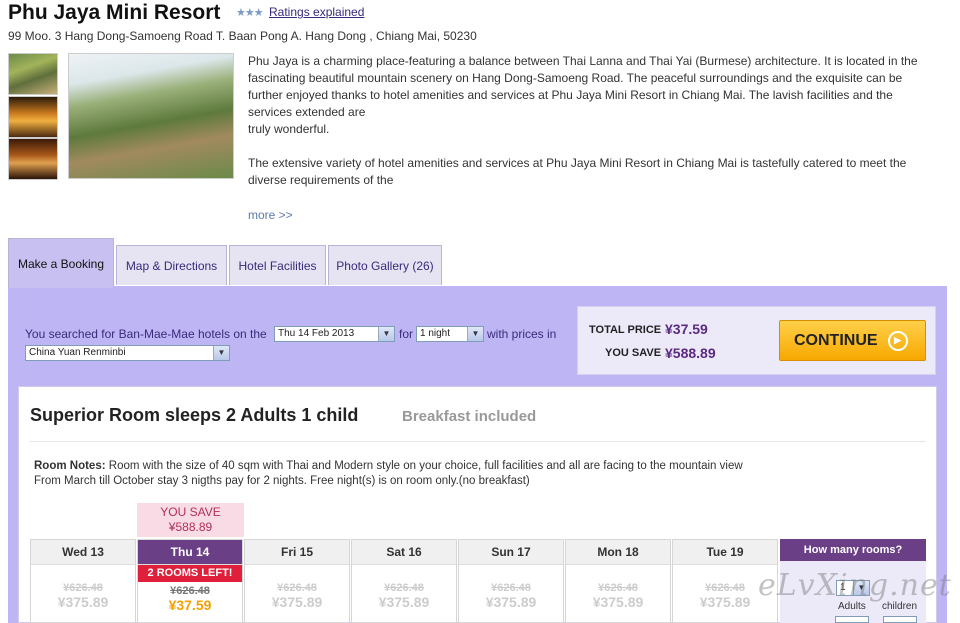 This screenshot has height=623, width=960. I want to click on search-suffix: with prices in, so click(522, 334).